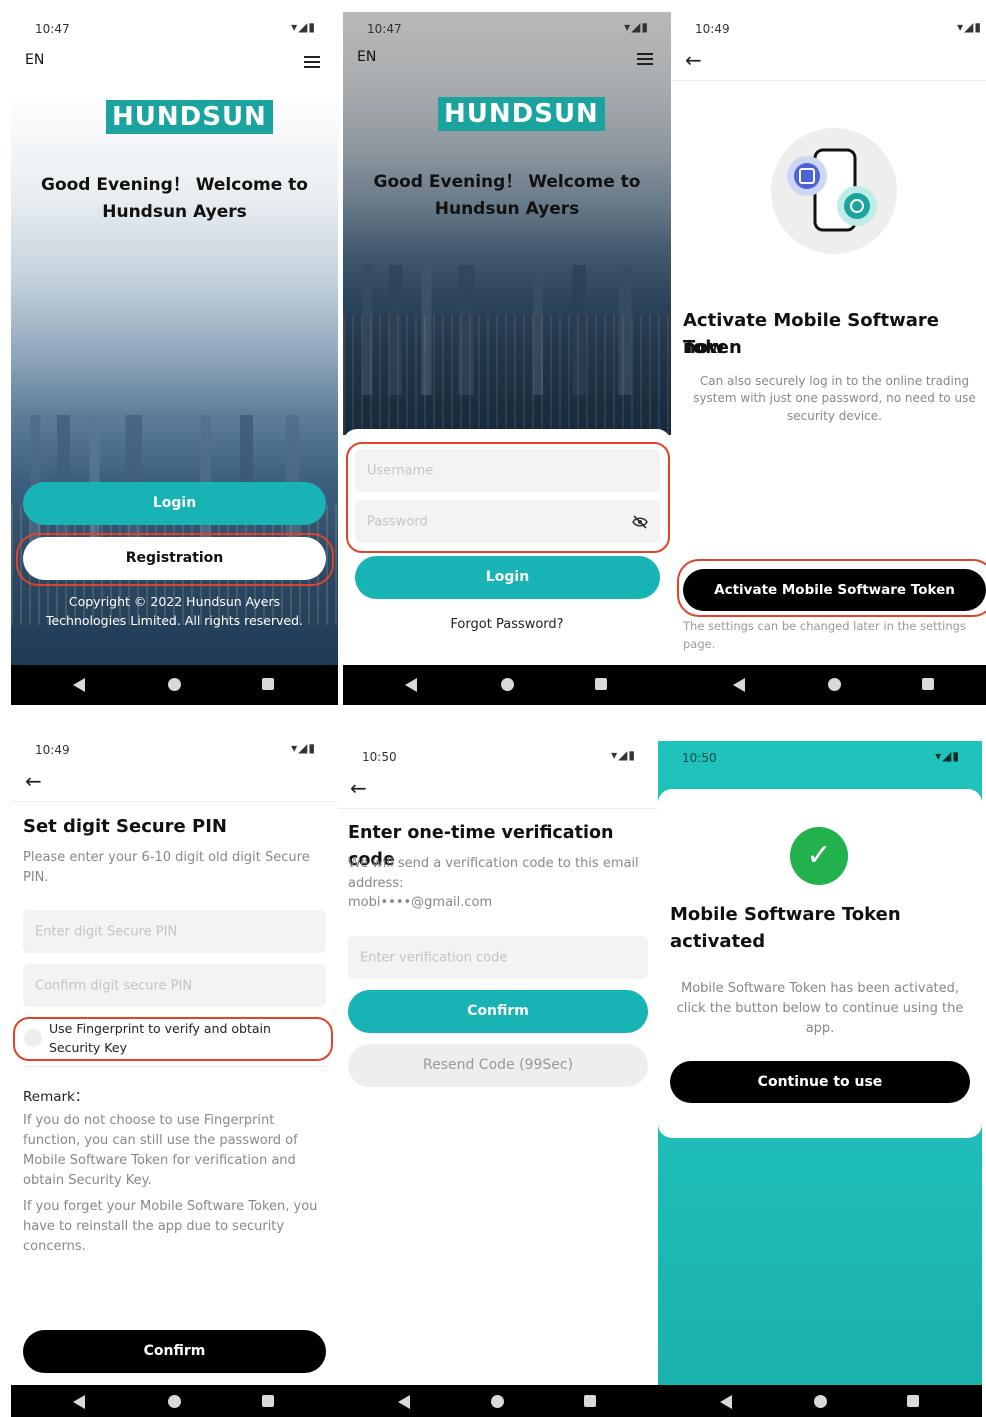 The height and width of the screenshot is (1417, 986). Describe the element at coordinates (785, 914) in the screenshot. I see `activated-title-line-1: Mobile Software Token` at that location.